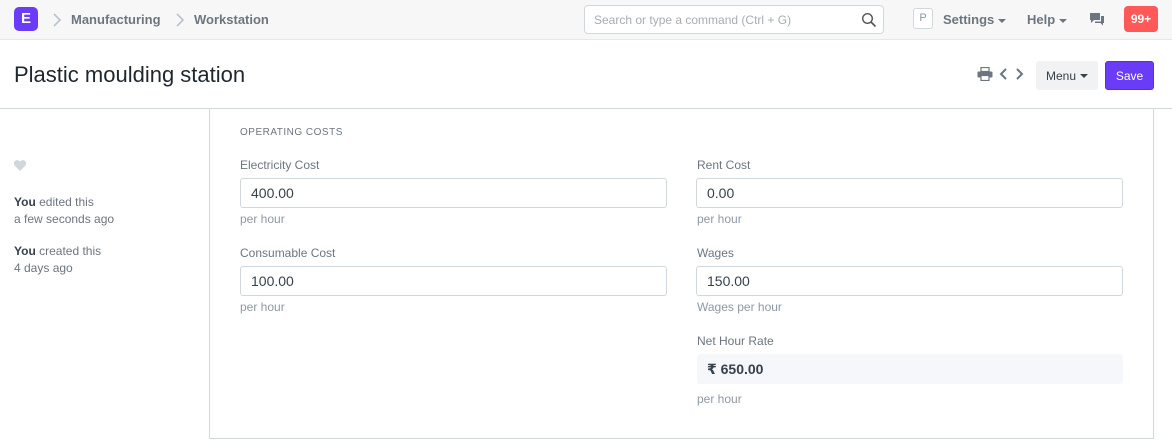 The height and width of the screenshot is (440, 1172). Describe the element at coordinates (1141, 19) in the screenshot. I see `notification-badge: 99+` at that location.